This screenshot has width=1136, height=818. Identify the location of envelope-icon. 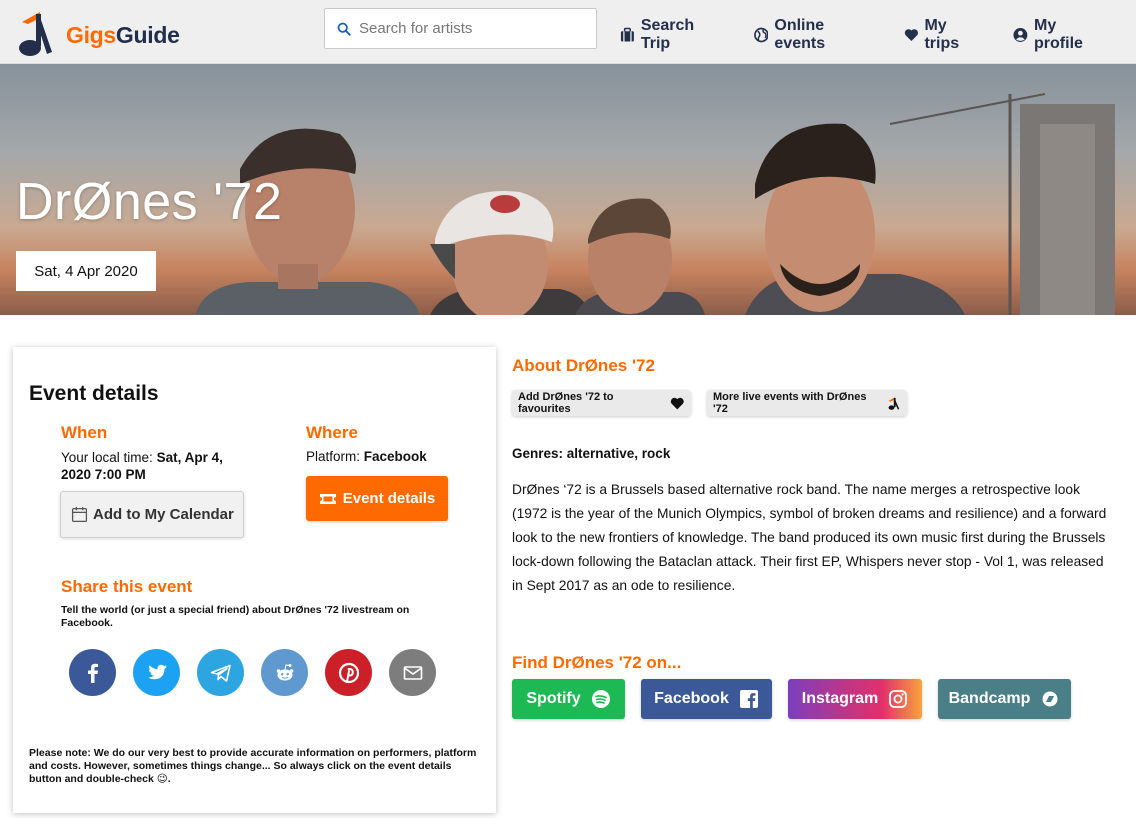
(412, 672).